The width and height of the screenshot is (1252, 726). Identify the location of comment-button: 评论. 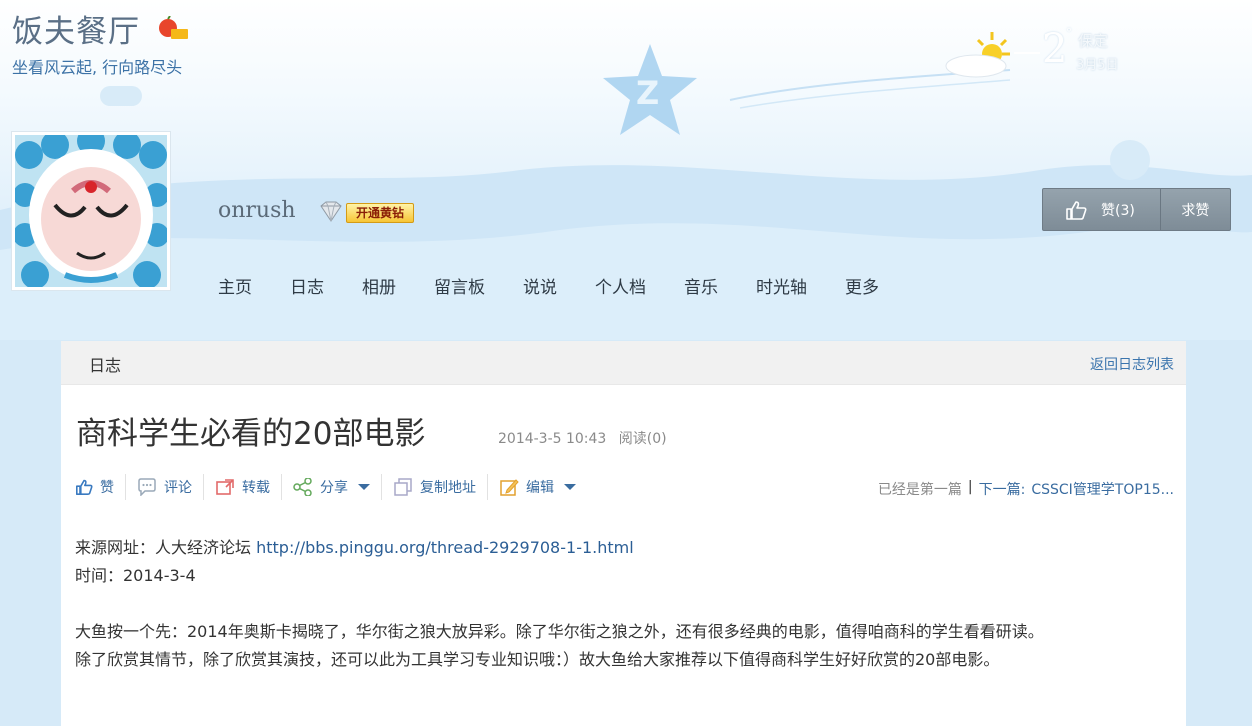
(165, 487).